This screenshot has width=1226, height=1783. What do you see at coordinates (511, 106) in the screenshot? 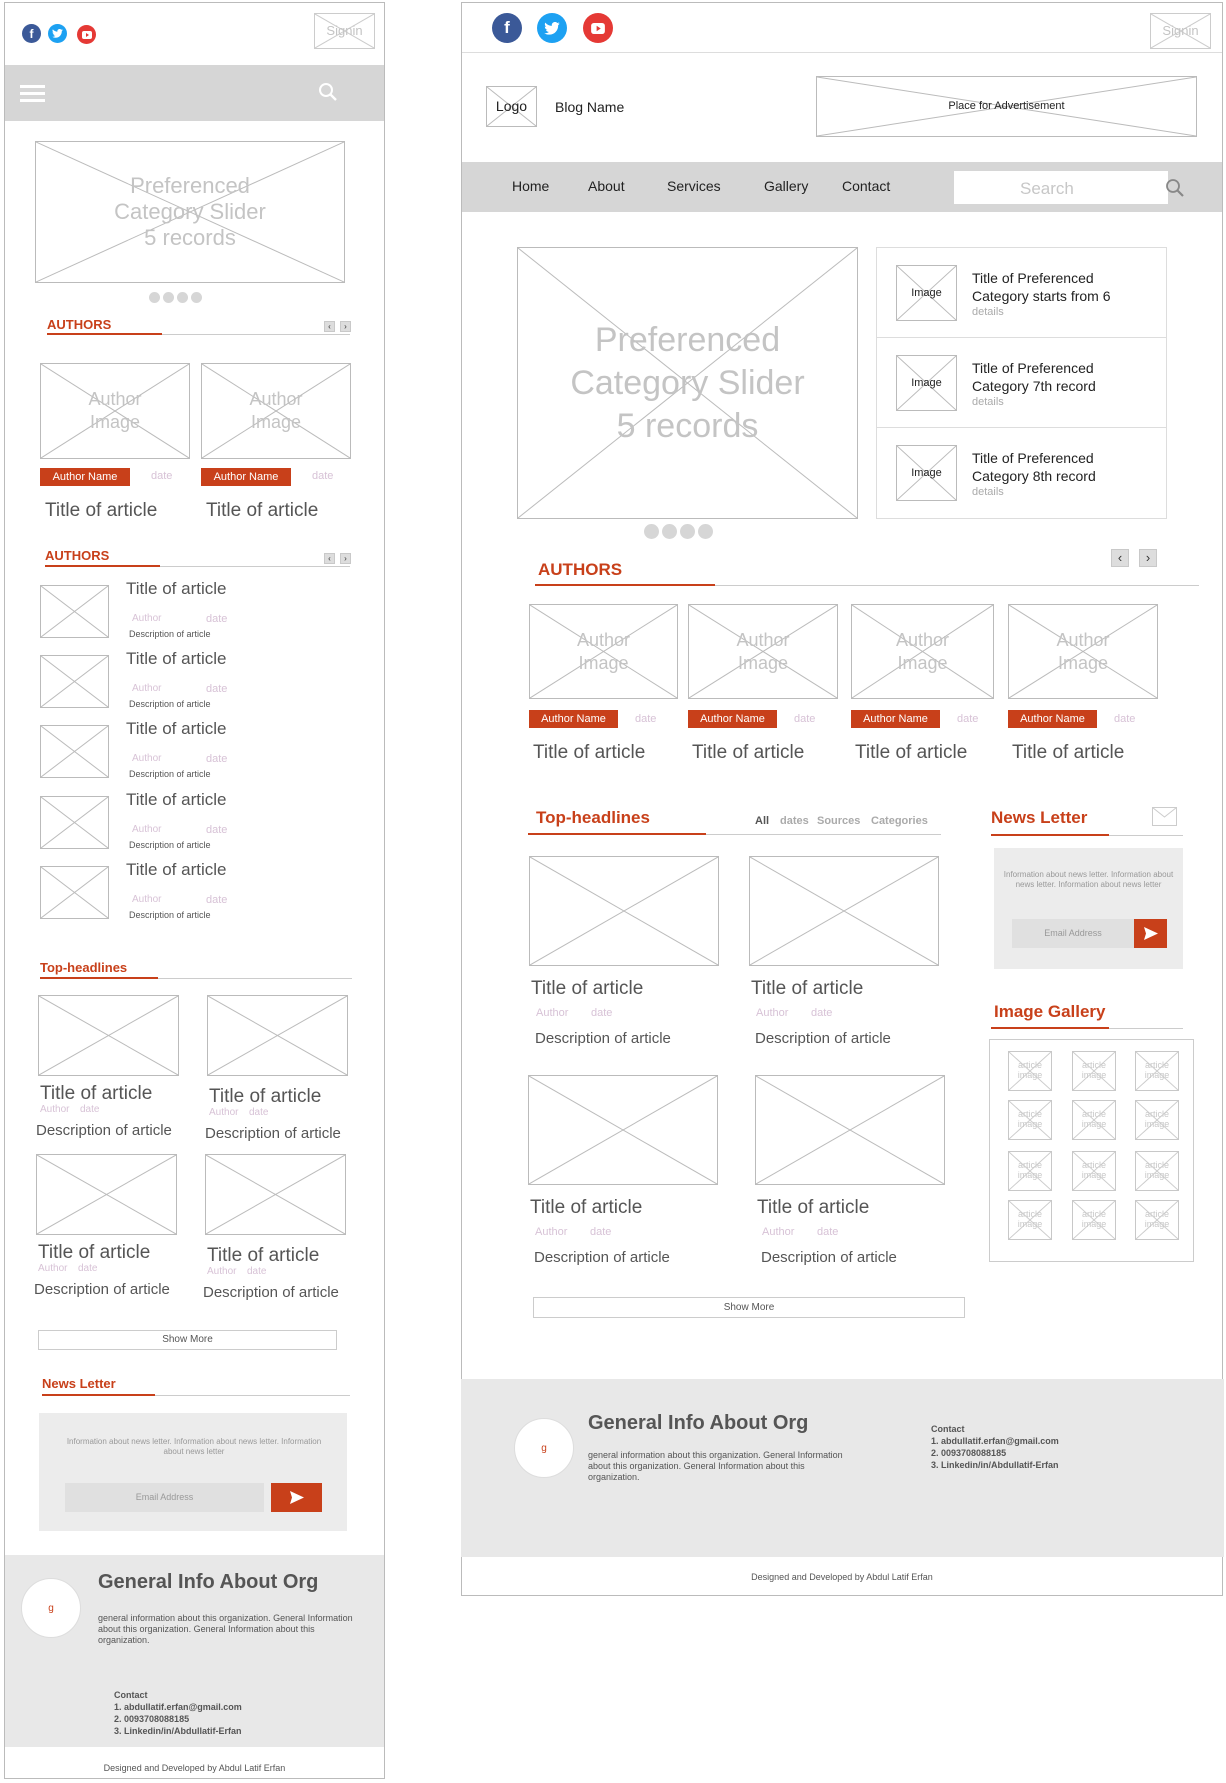
I see `logo-placeholder: Logo` at bounding box center [511, 106].